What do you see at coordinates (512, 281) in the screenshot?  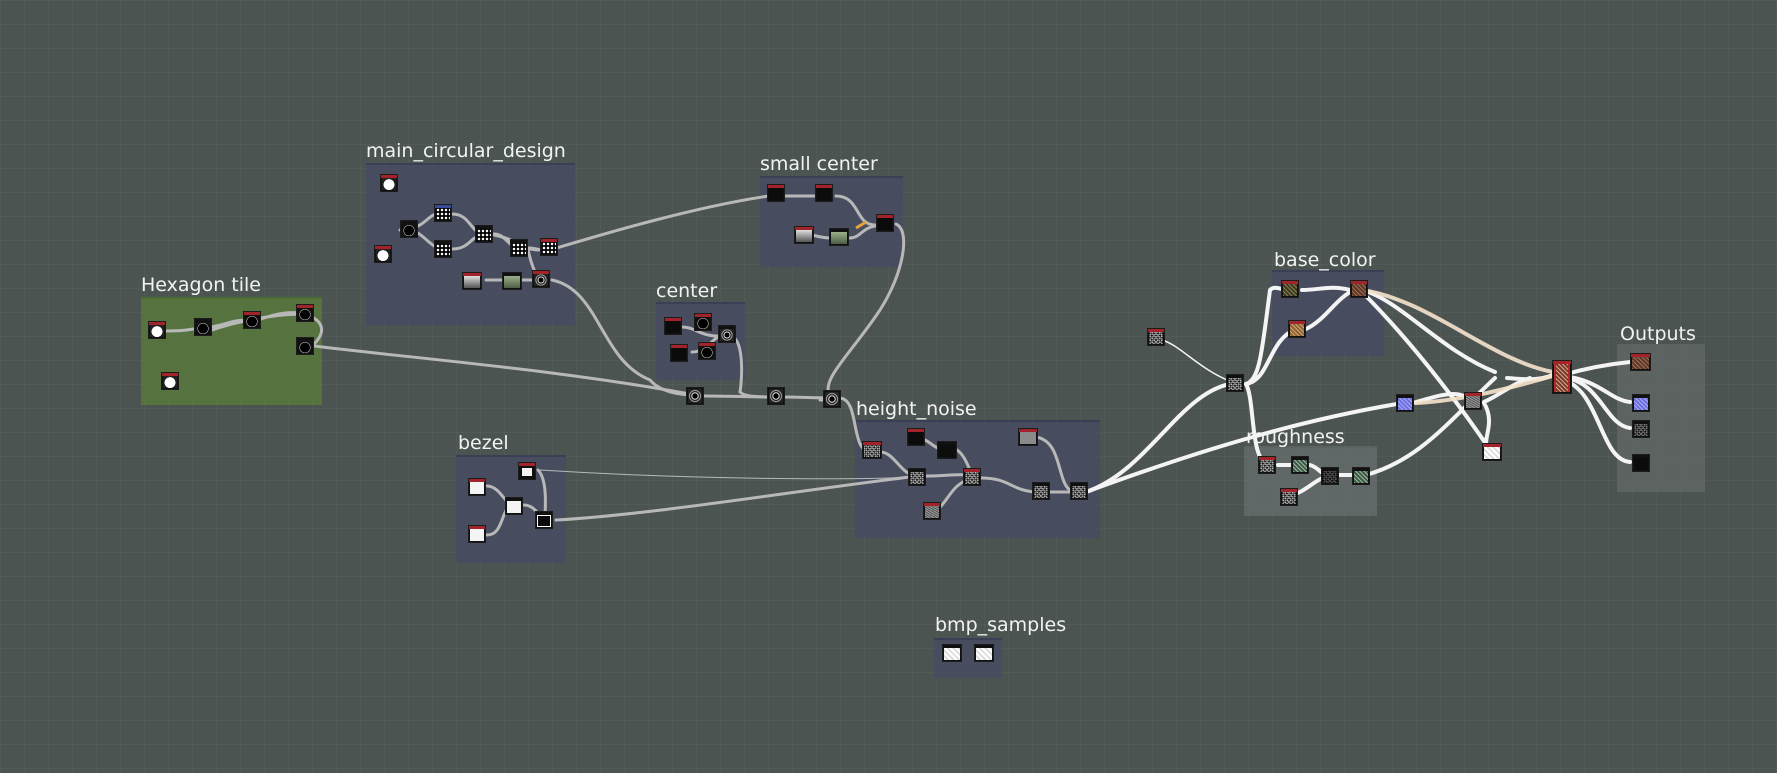 I see `node-main-levels` at bounding box center [512, 281].